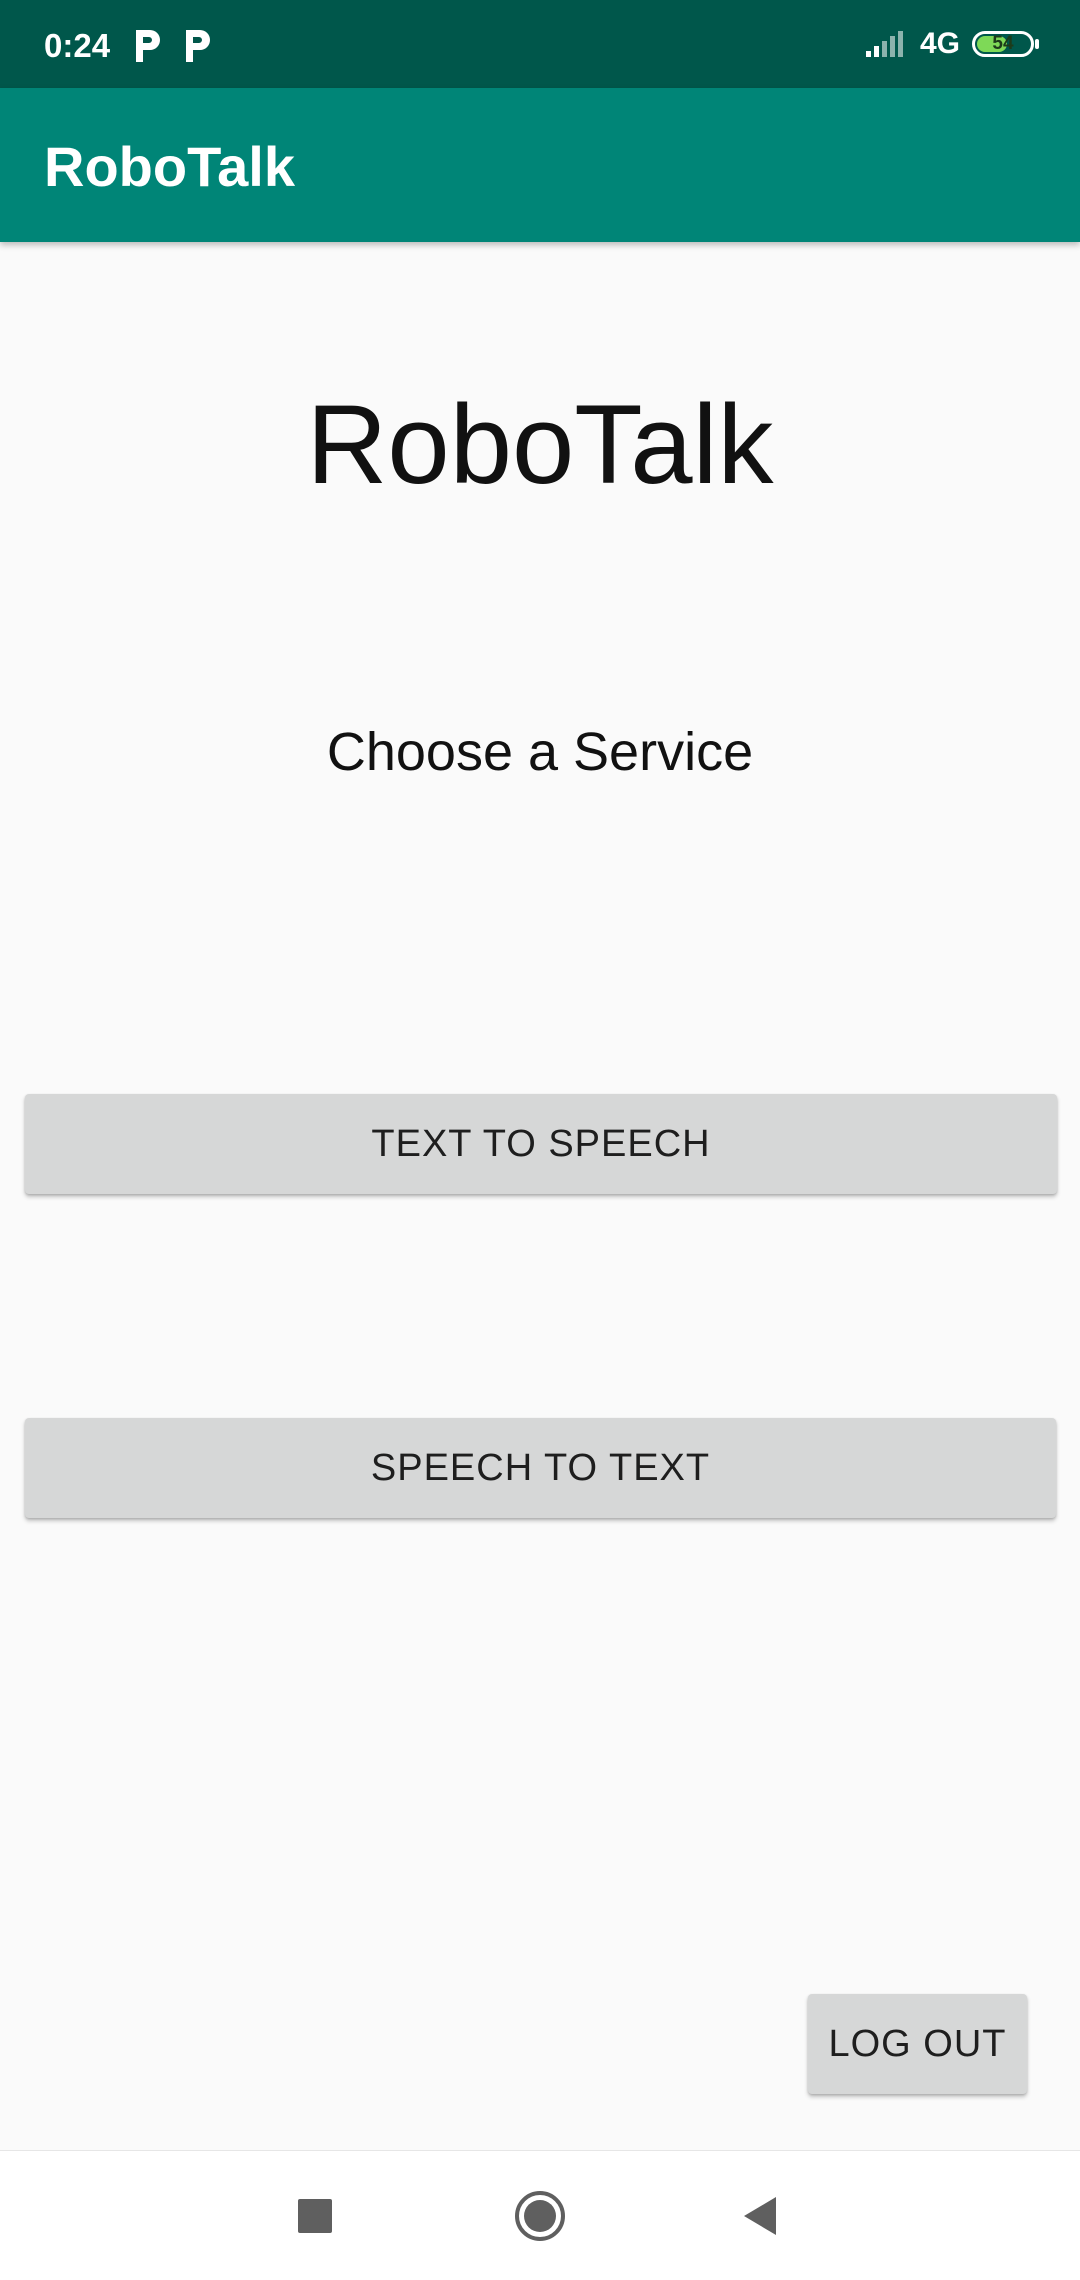  I want to click on app-bar: RoboTalk, so click(540, 165).